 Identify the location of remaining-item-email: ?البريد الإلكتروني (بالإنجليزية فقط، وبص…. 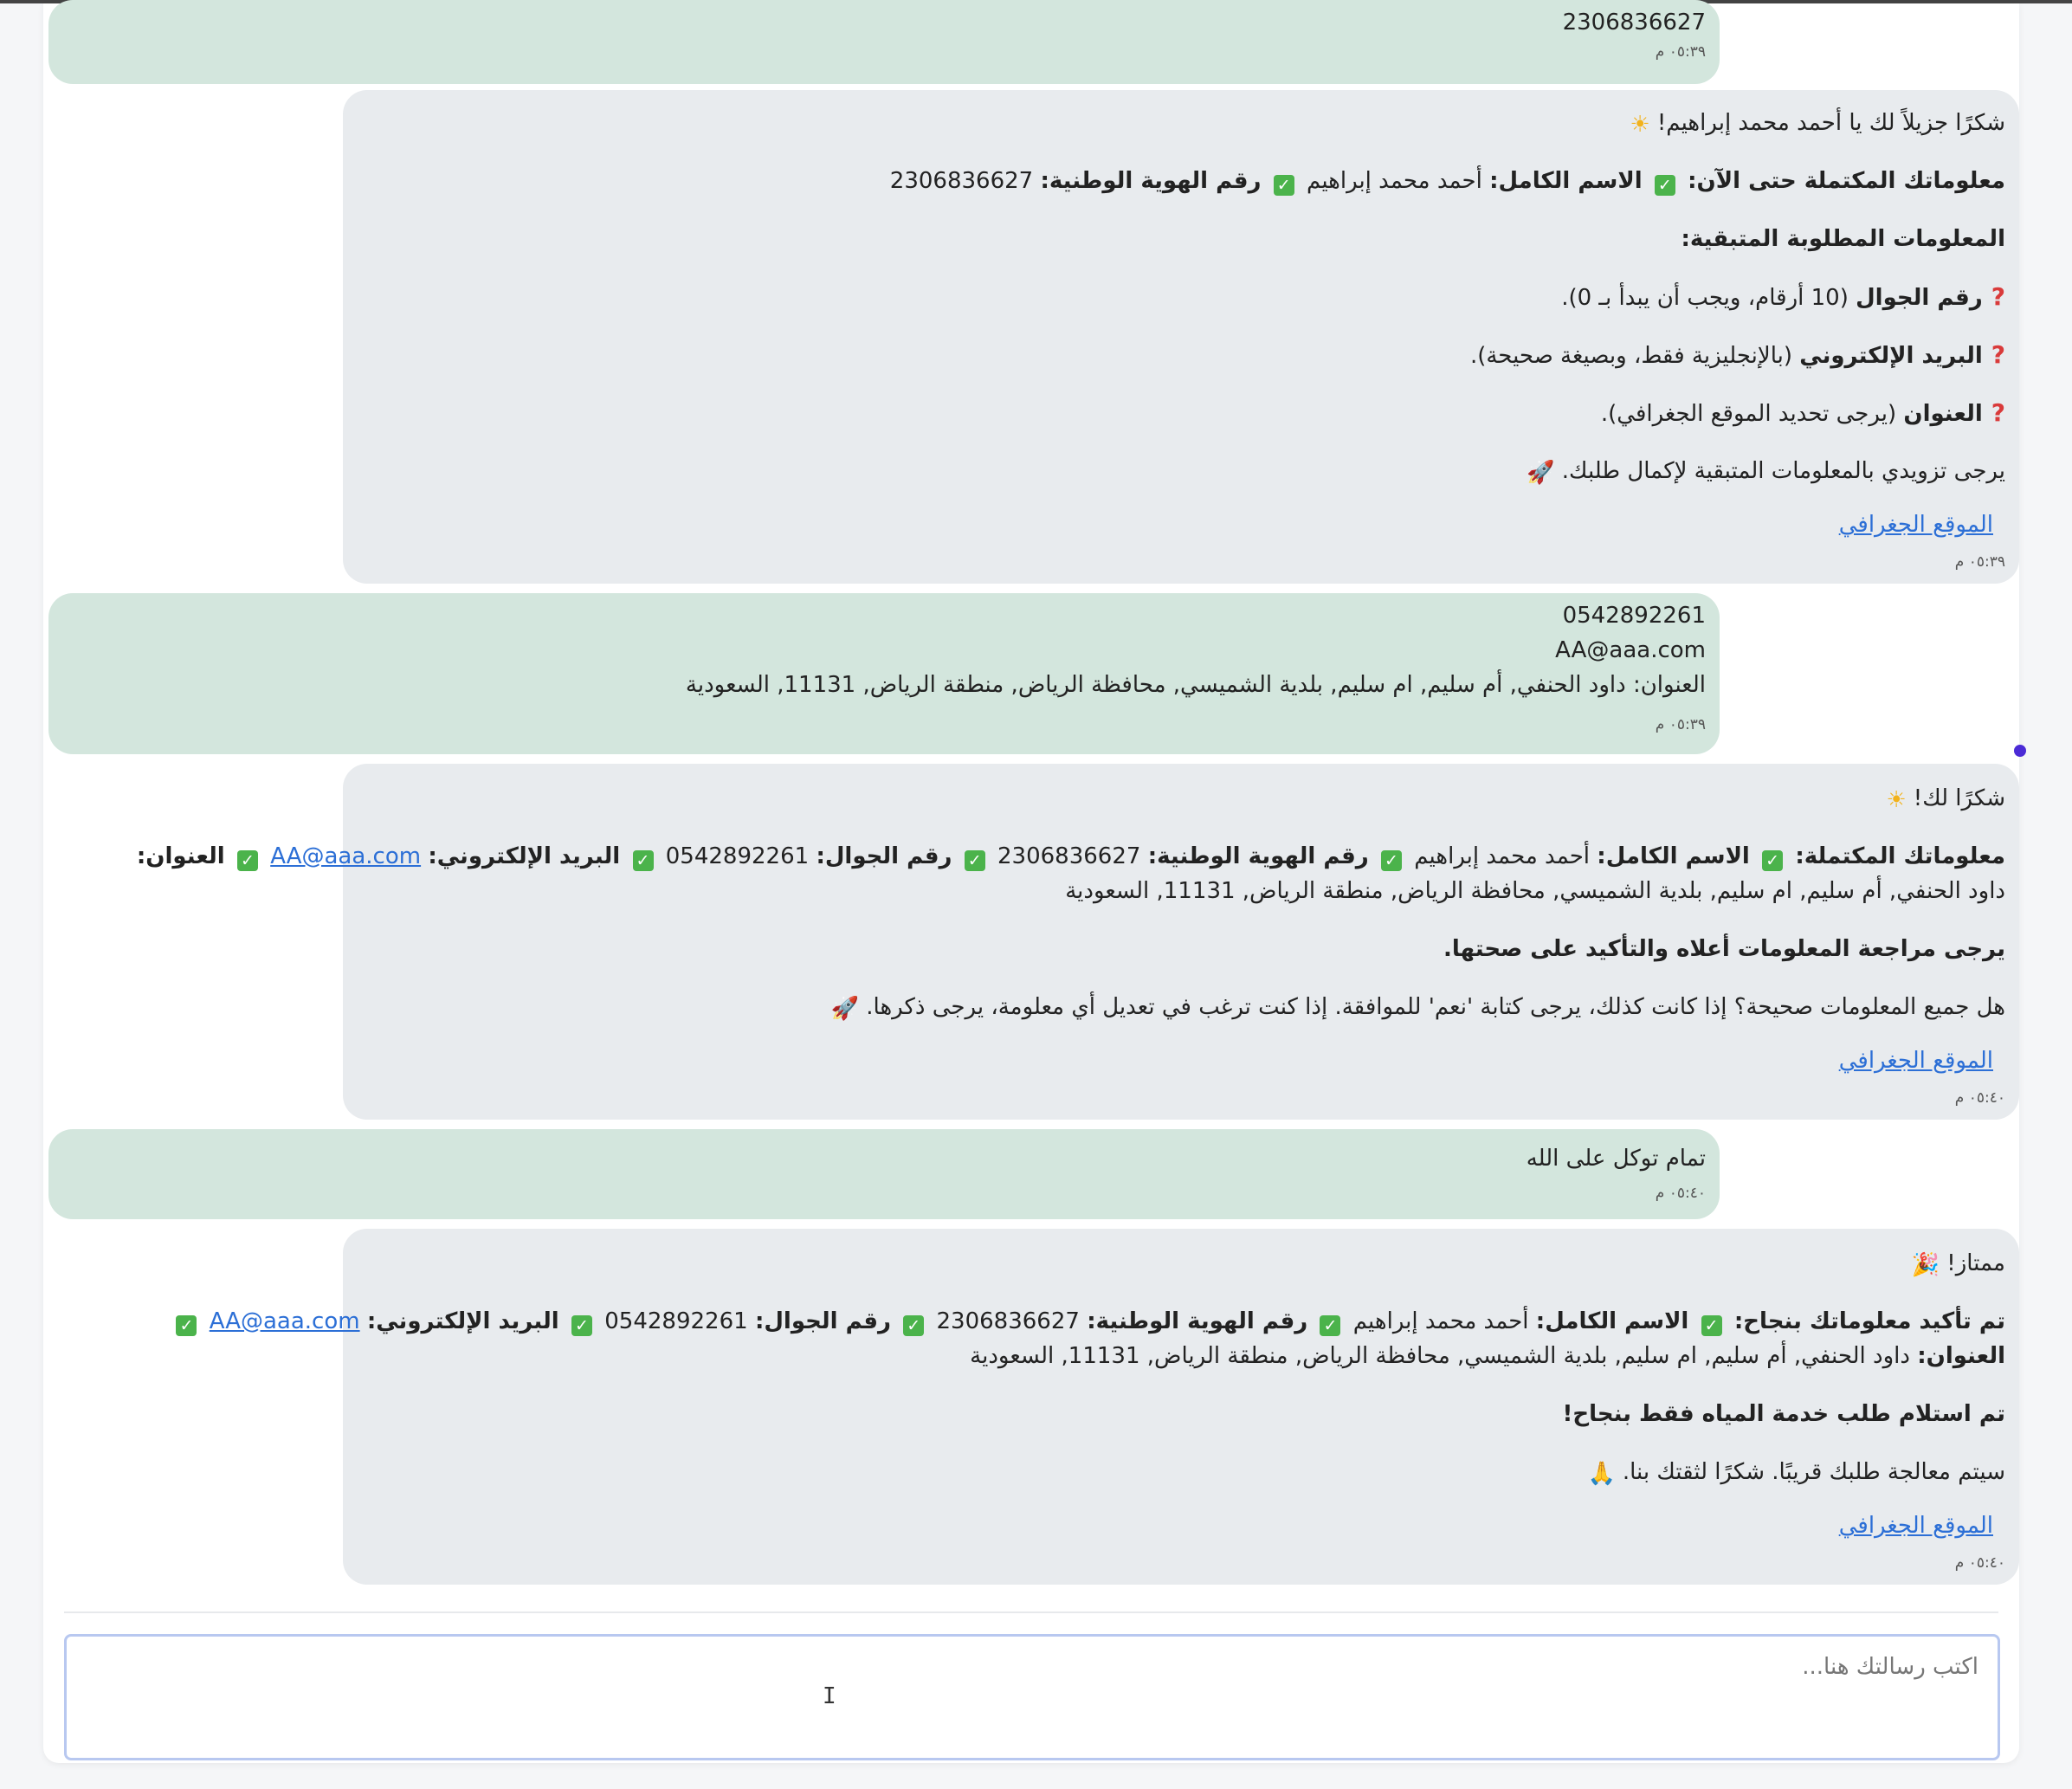
(1737, 354).